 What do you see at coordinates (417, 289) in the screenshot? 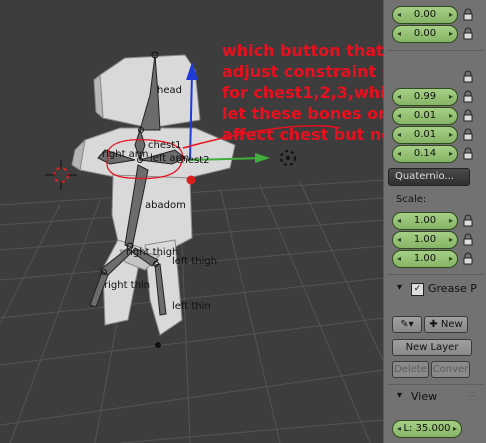
I see `grease-pencil-checkbox: ✓` at bounding box center [417, 289].